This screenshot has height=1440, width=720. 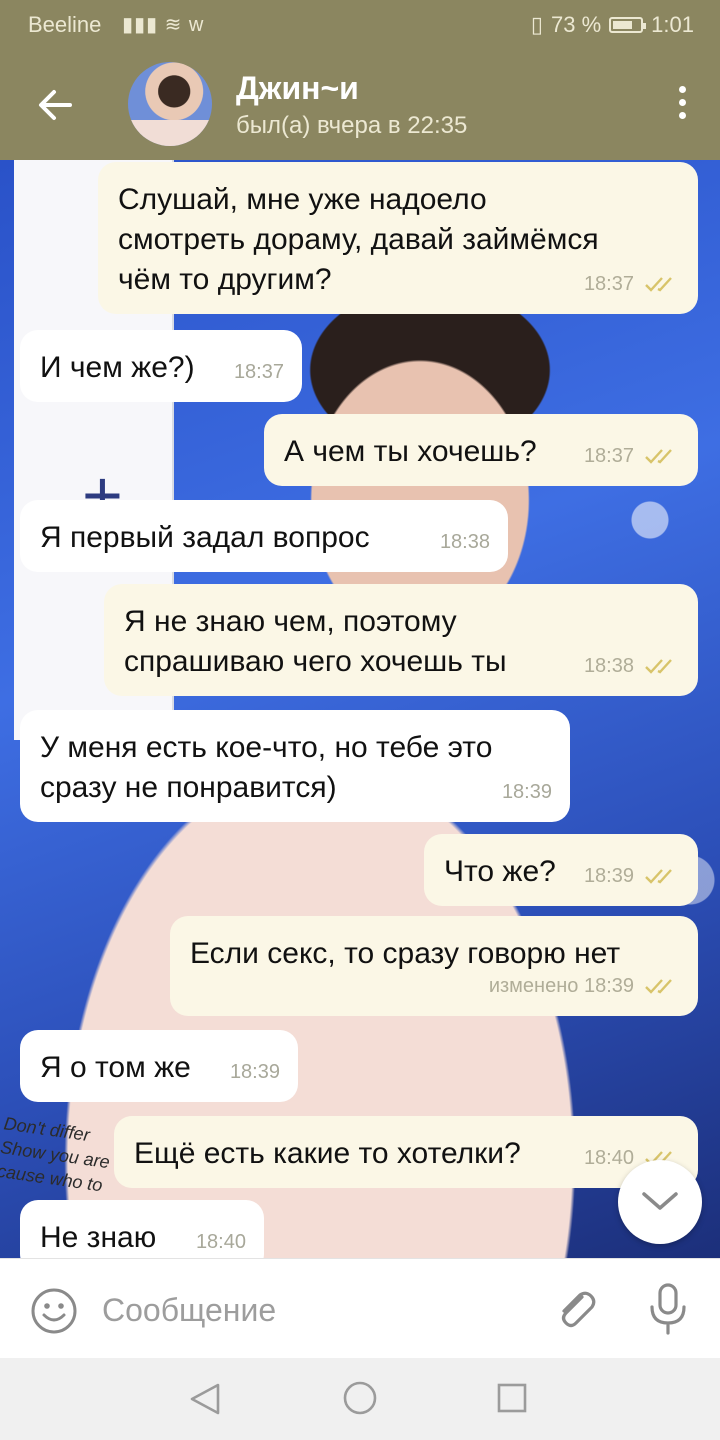 I want to click on chat-title: Джин~и, so click(x=297, y=88).